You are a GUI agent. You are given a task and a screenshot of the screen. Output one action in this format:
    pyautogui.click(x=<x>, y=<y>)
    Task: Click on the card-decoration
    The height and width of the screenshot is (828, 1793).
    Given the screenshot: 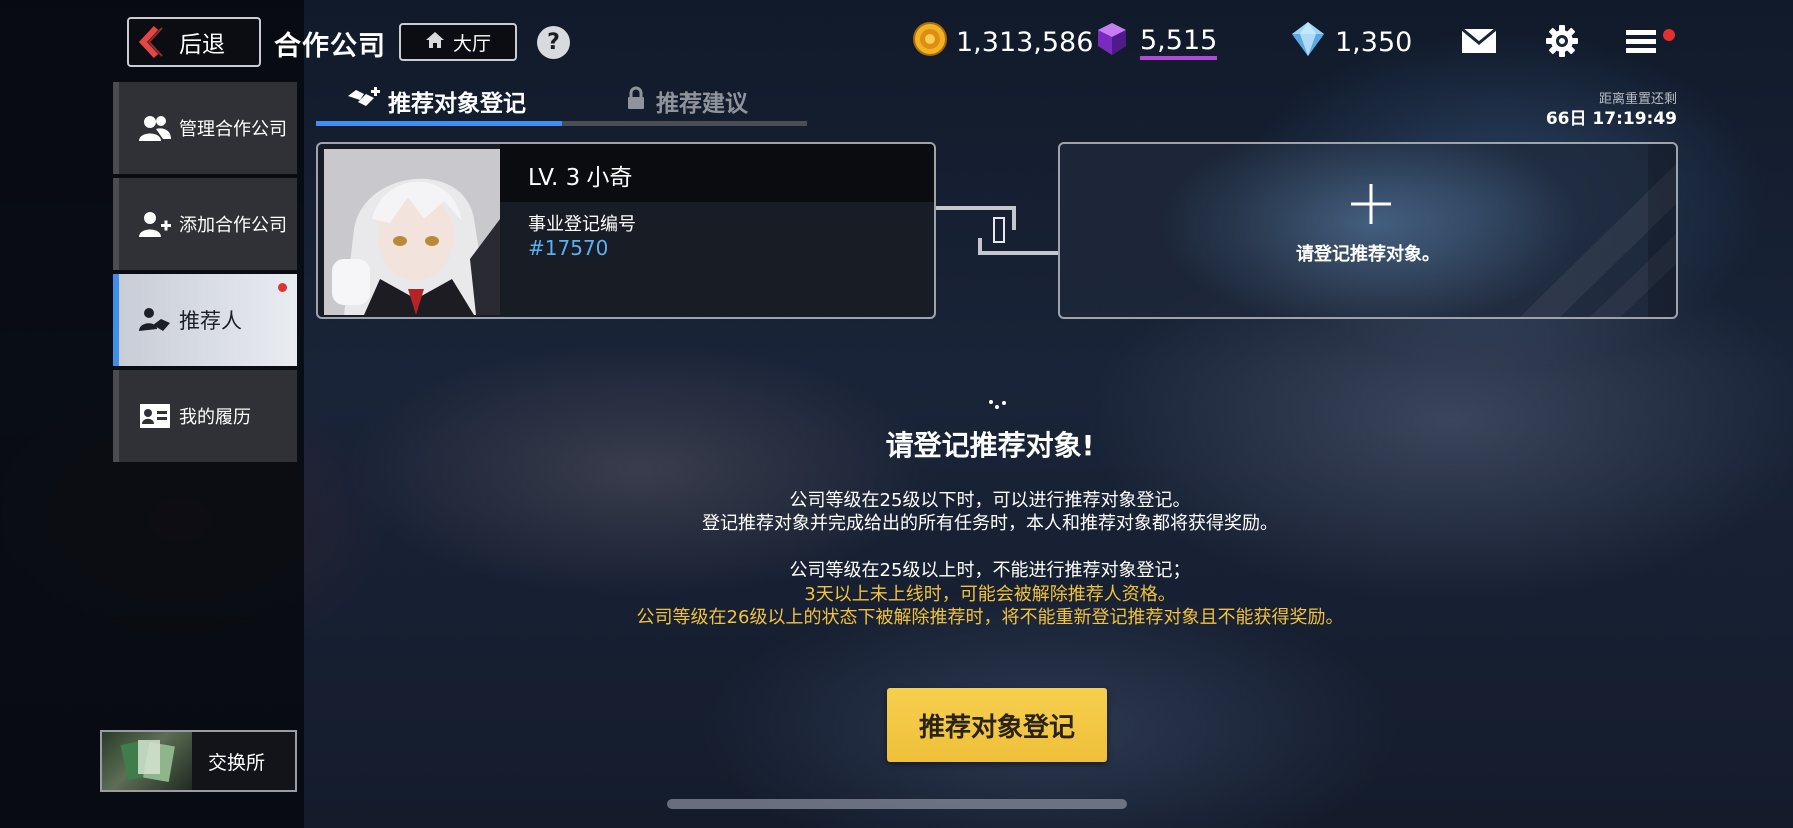 What is the action you would take?
    pyautogui.click(x=1598, y=230)
    